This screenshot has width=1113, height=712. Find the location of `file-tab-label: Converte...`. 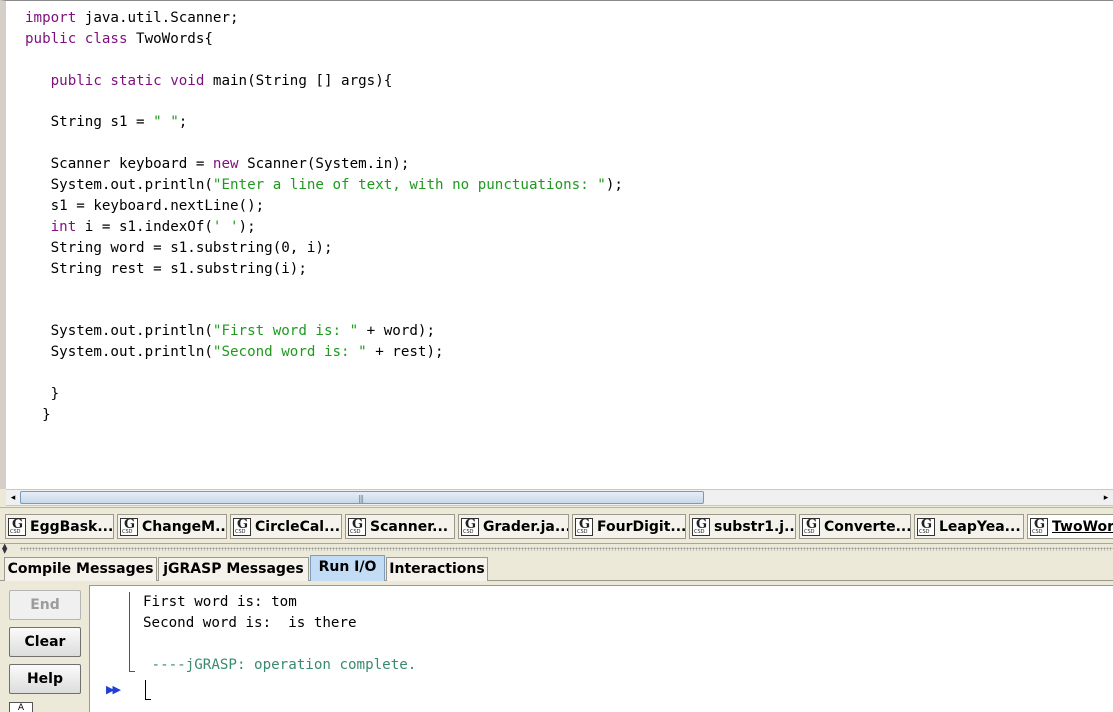

file-tab-label: Converte... is located at coordinates (867, 526).